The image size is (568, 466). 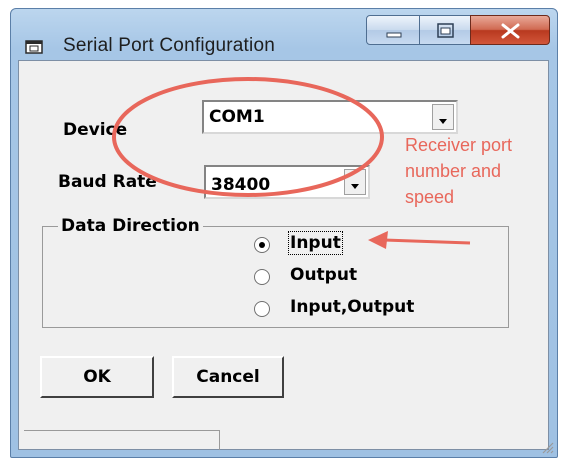 I want to click on radio-input-output-label: Input,Output, so click(x=352, y=307).